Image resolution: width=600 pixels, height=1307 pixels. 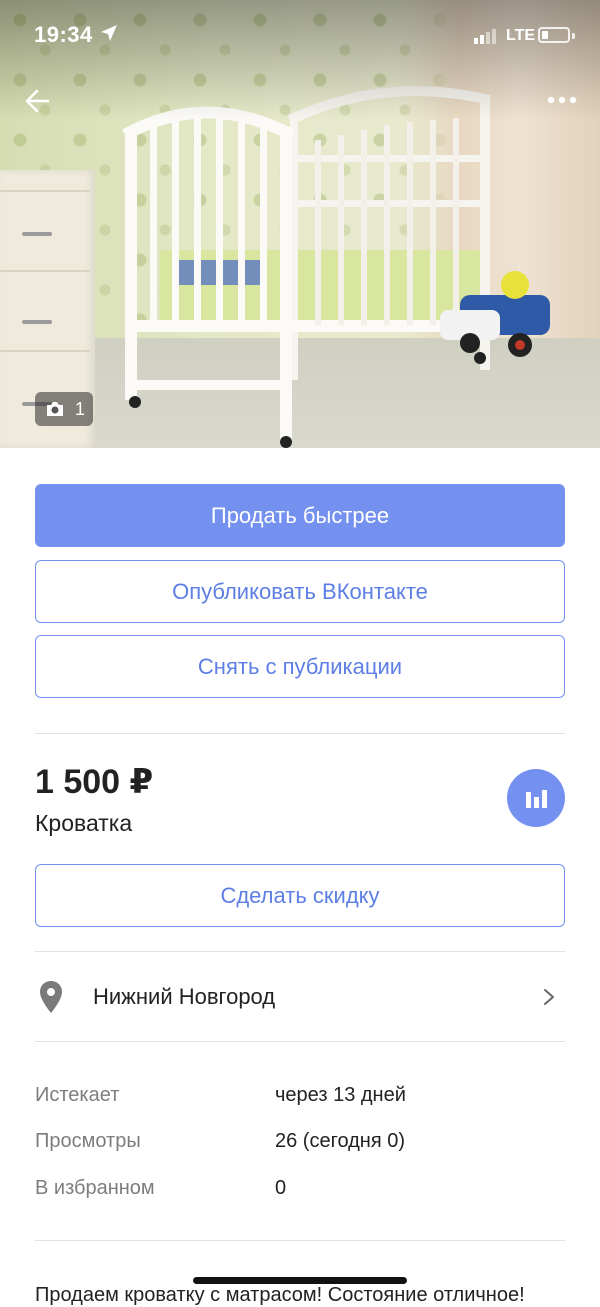 I want to click on battery-level, so click(x=545, y=35).